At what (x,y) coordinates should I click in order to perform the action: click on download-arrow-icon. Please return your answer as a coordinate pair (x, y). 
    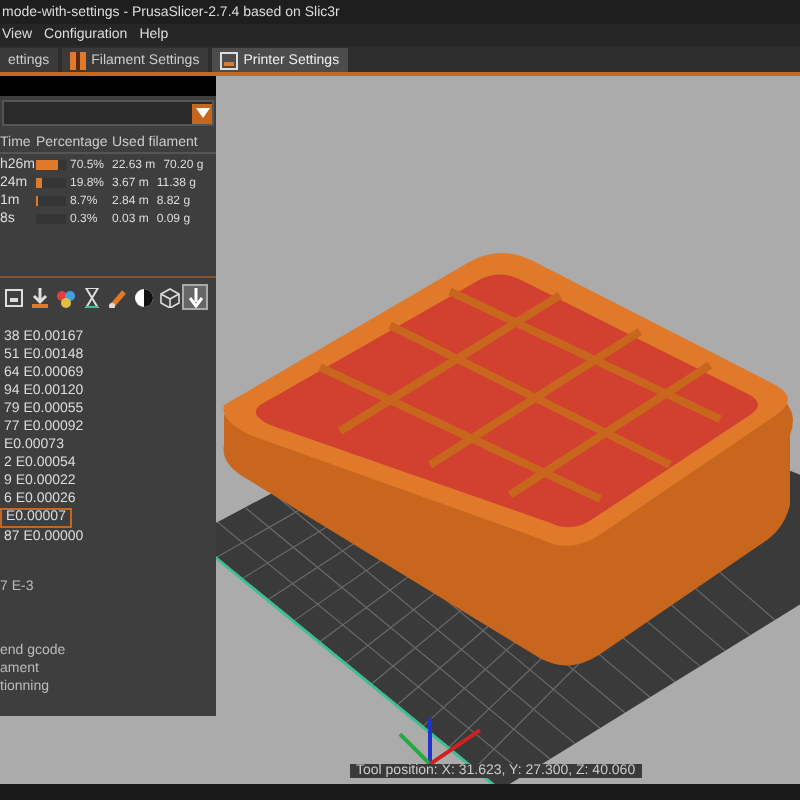
    Looking at the image, I should click on (39, 297).